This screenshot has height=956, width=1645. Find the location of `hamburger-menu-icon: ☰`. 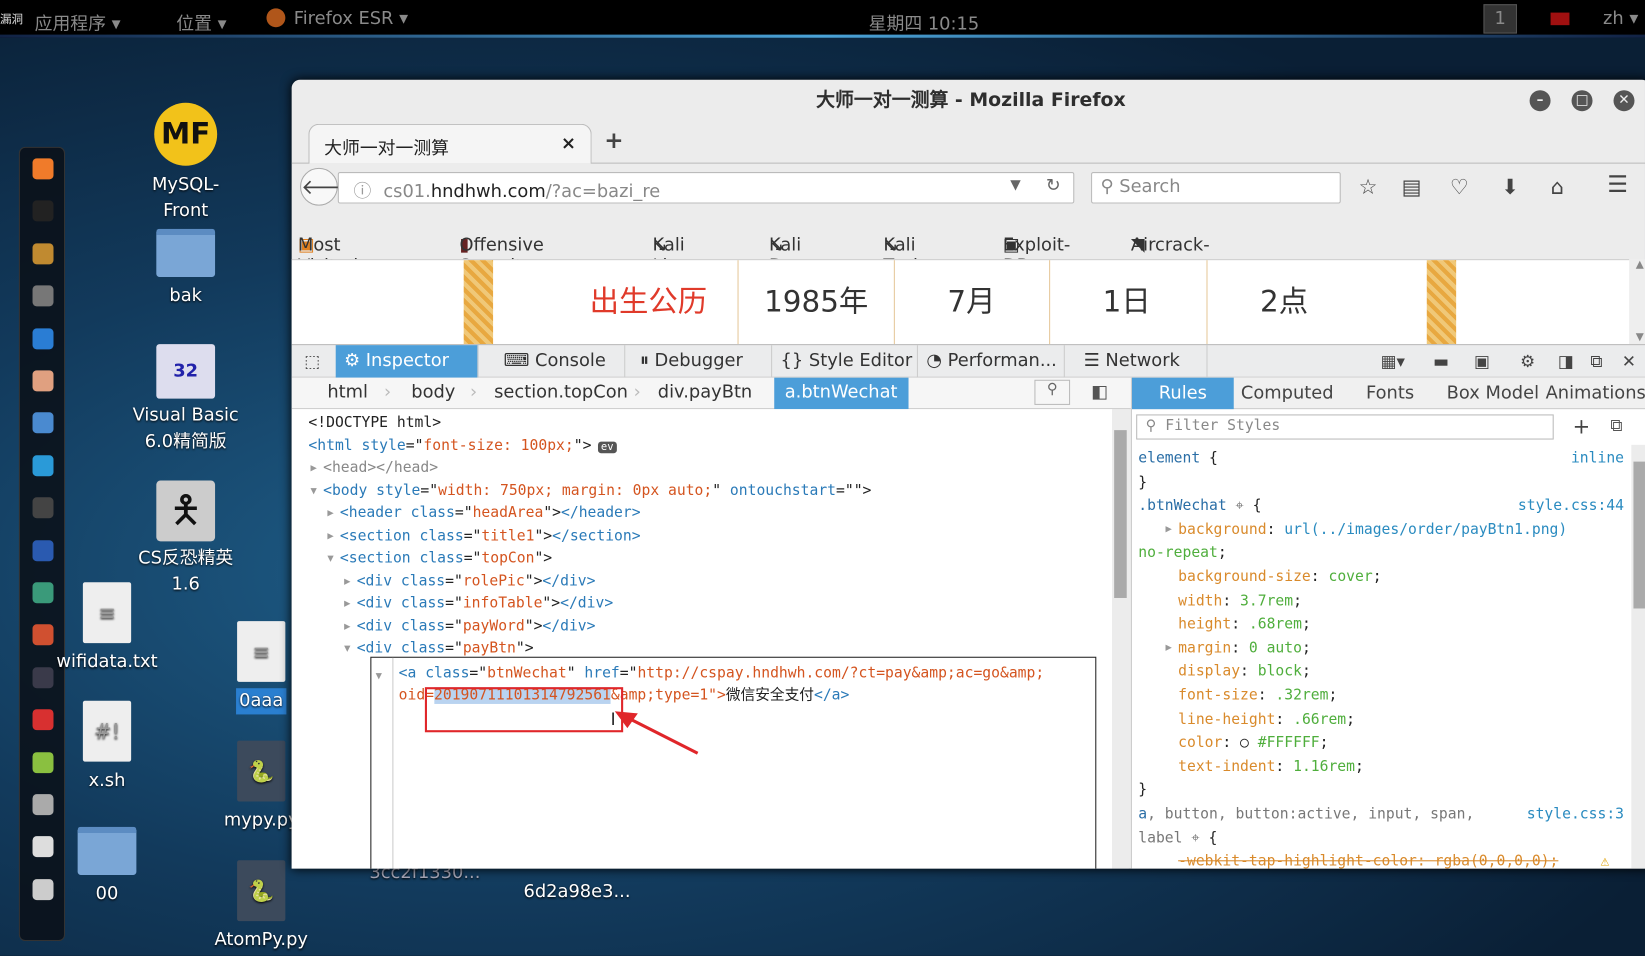

hamburger-menu-icon: ☰ is located at coordinates (1617, 185).